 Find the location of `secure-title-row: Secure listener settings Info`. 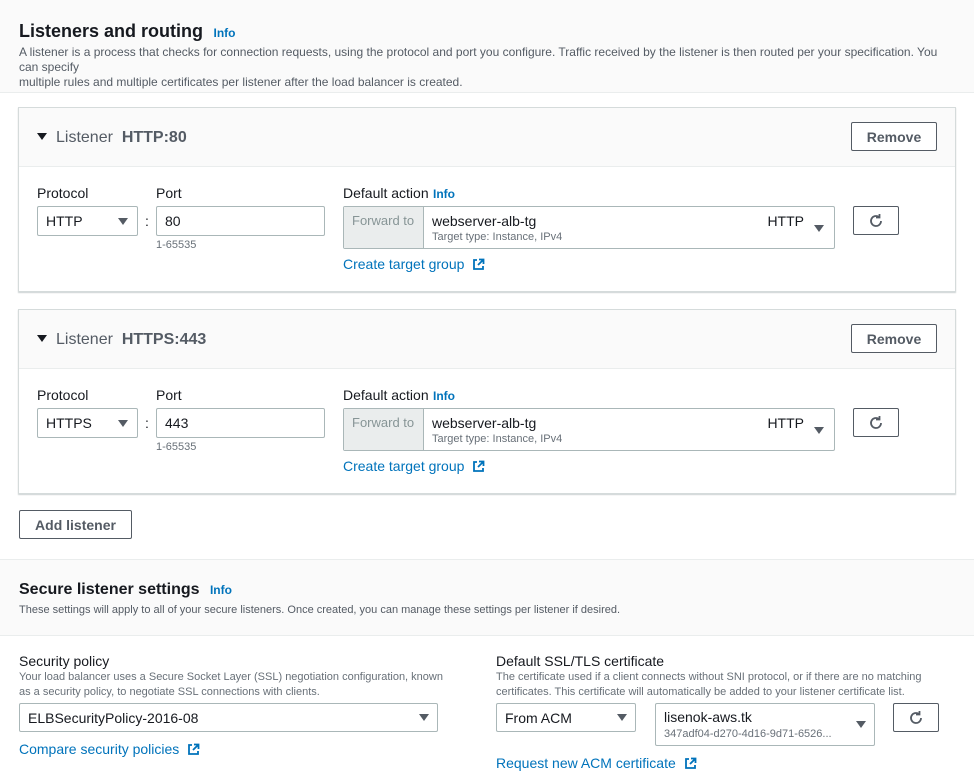

secure-title-row: Secure listener settings Info is located at coordinates (125, 590).